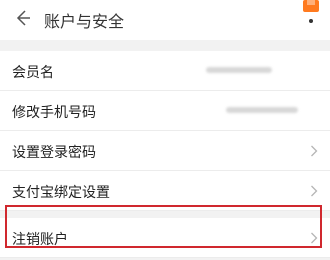  Describe the element at coordinates (262, 110) in the screenshot. I see `phone-value-obscured` at that location.